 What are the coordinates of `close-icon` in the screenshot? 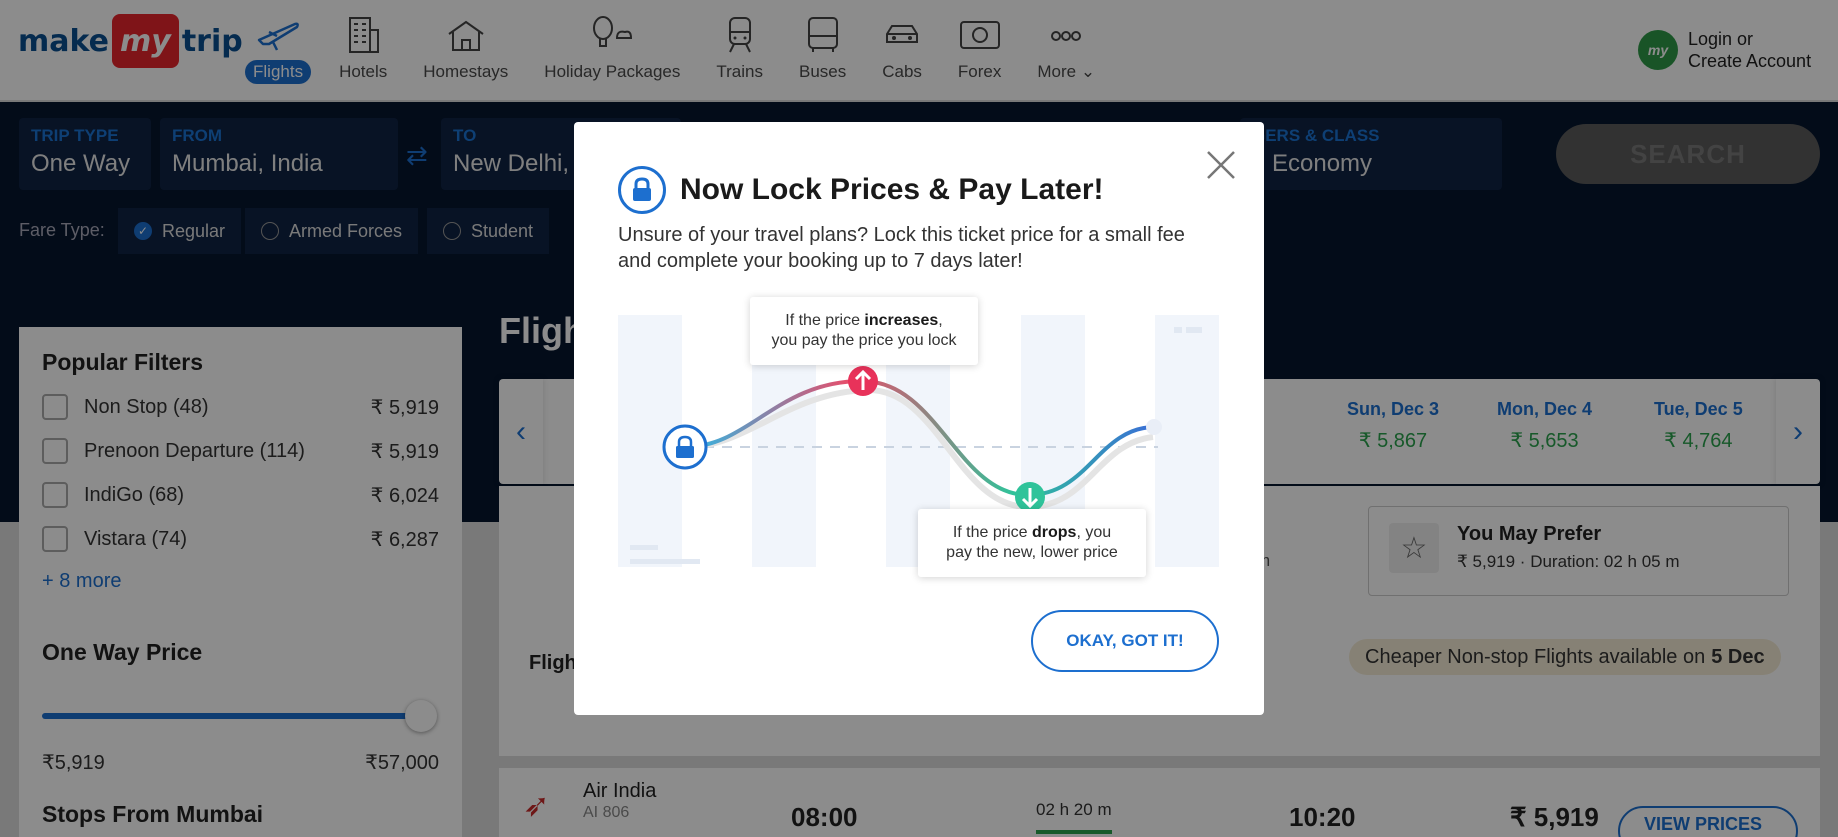 It's located at (1221, 165).